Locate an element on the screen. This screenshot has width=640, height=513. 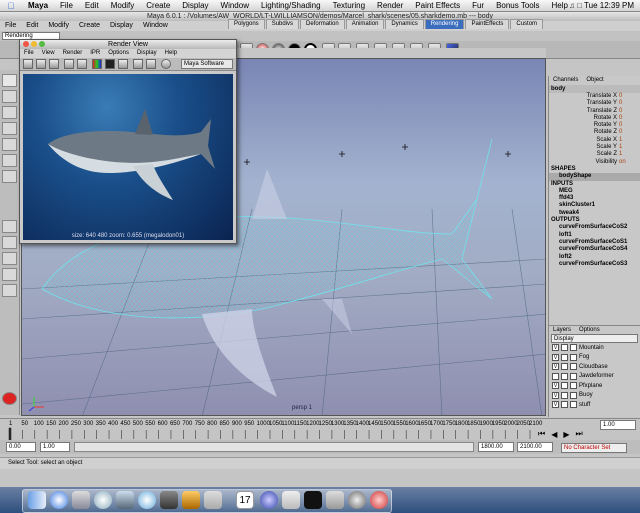
visibility-checkbox: V is located at coordinates (555, 405).